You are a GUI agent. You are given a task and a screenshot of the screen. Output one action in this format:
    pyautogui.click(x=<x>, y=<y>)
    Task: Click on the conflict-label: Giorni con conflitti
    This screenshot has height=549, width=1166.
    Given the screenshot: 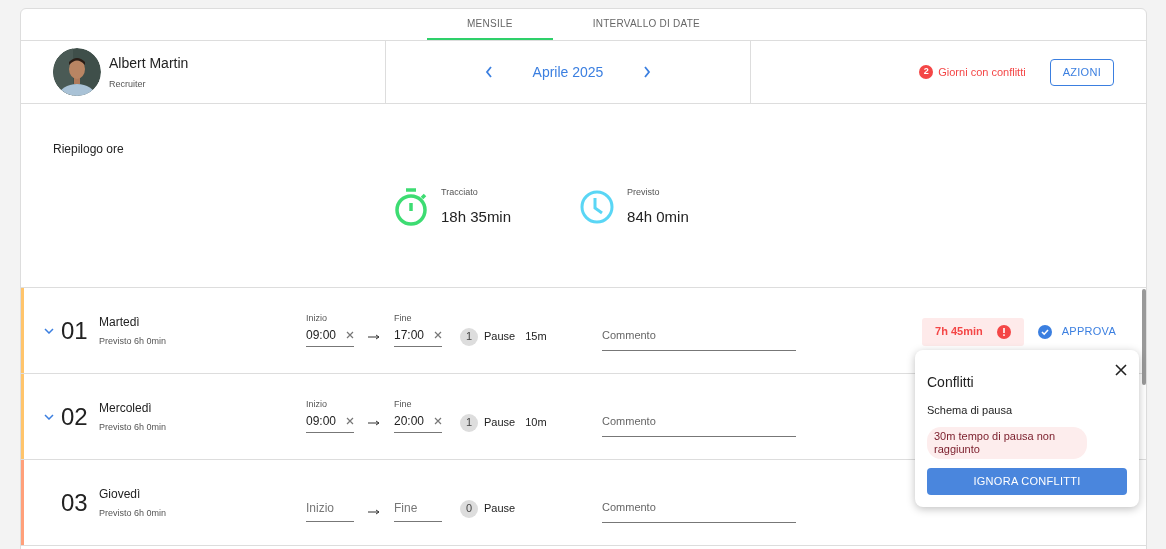 What is the action you would take?
    pyautogui.click(x=982, y=72)
    